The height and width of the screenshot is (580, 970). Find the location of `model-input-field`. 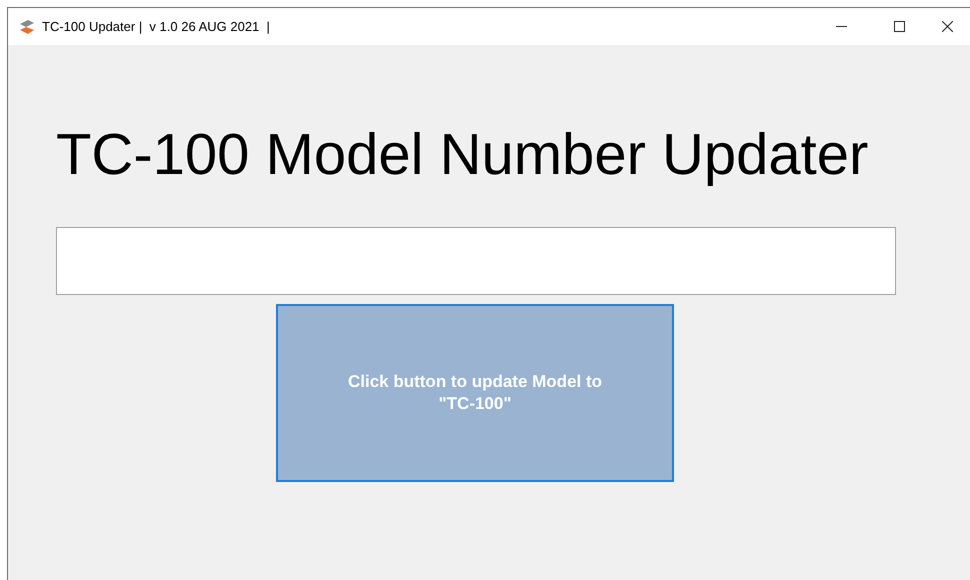

model-input-field is located at coordinates (476, 261).